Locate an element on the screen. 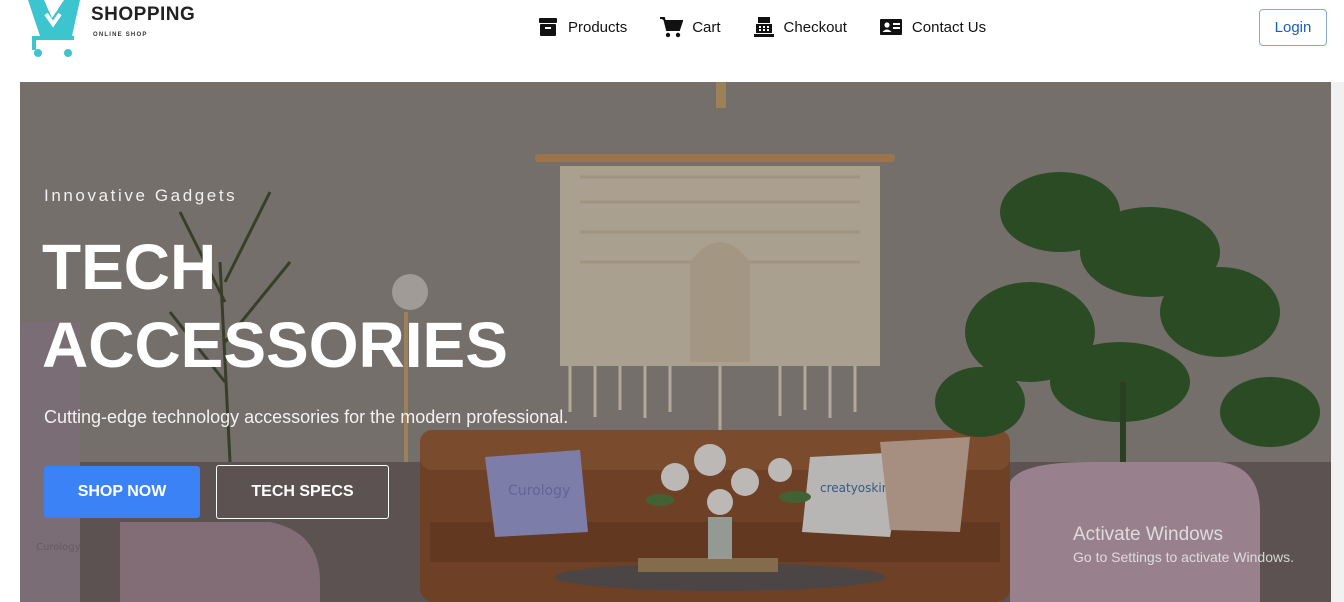  brand-tagline: ONLINE SHOP is located at coordinates (120, 35).